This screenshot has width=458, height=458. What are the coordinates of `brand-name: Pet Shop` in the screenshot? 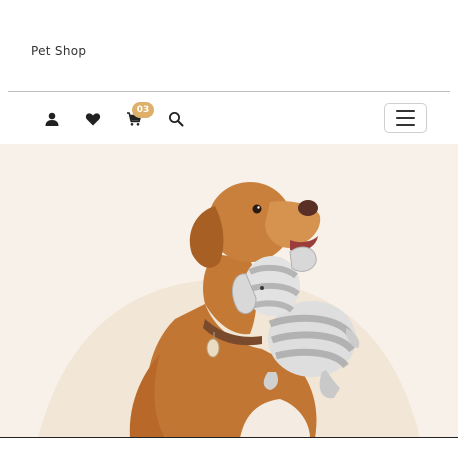 It's located at (58, 51).